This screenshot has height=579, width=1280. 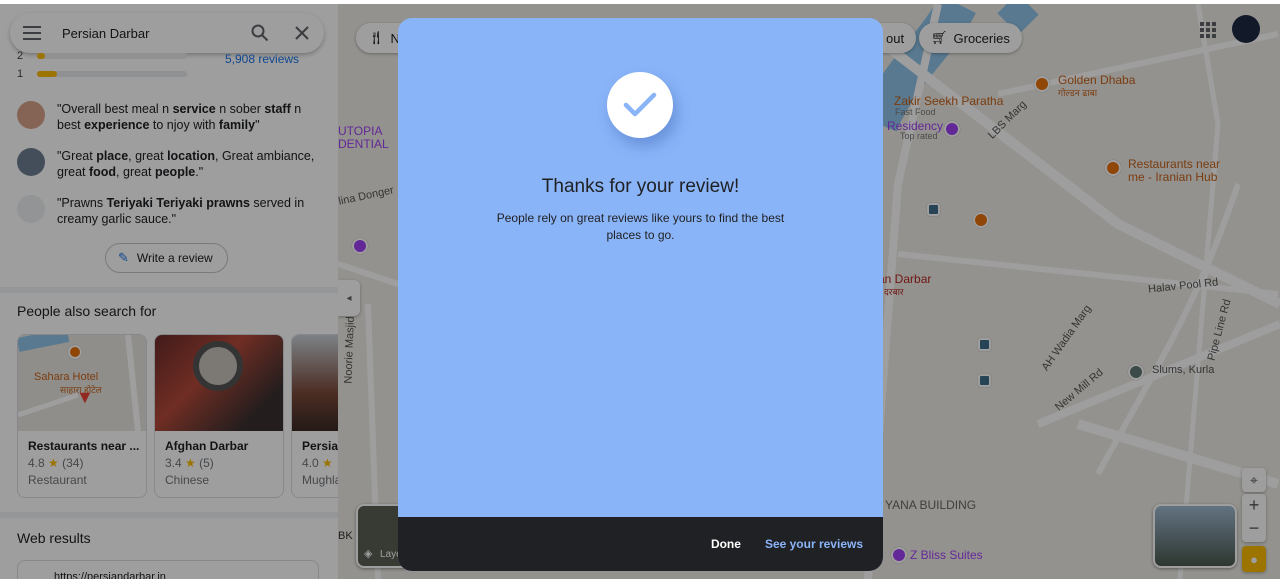 I want to click on checkmark-badge, so click(x=640, y=105).